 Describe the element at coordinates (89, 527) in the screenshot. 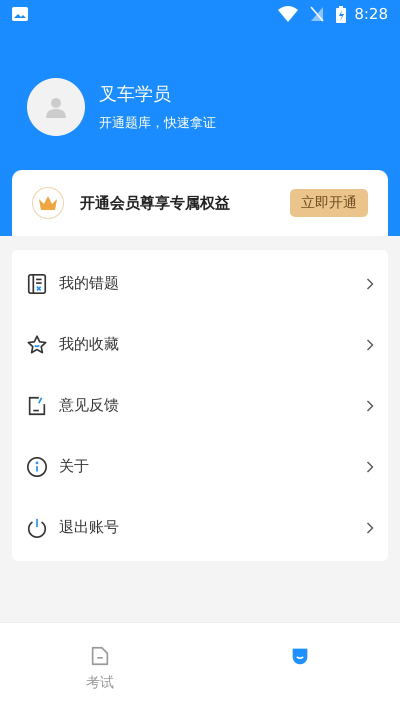

I see `menu-label: 退出账号` at that location.